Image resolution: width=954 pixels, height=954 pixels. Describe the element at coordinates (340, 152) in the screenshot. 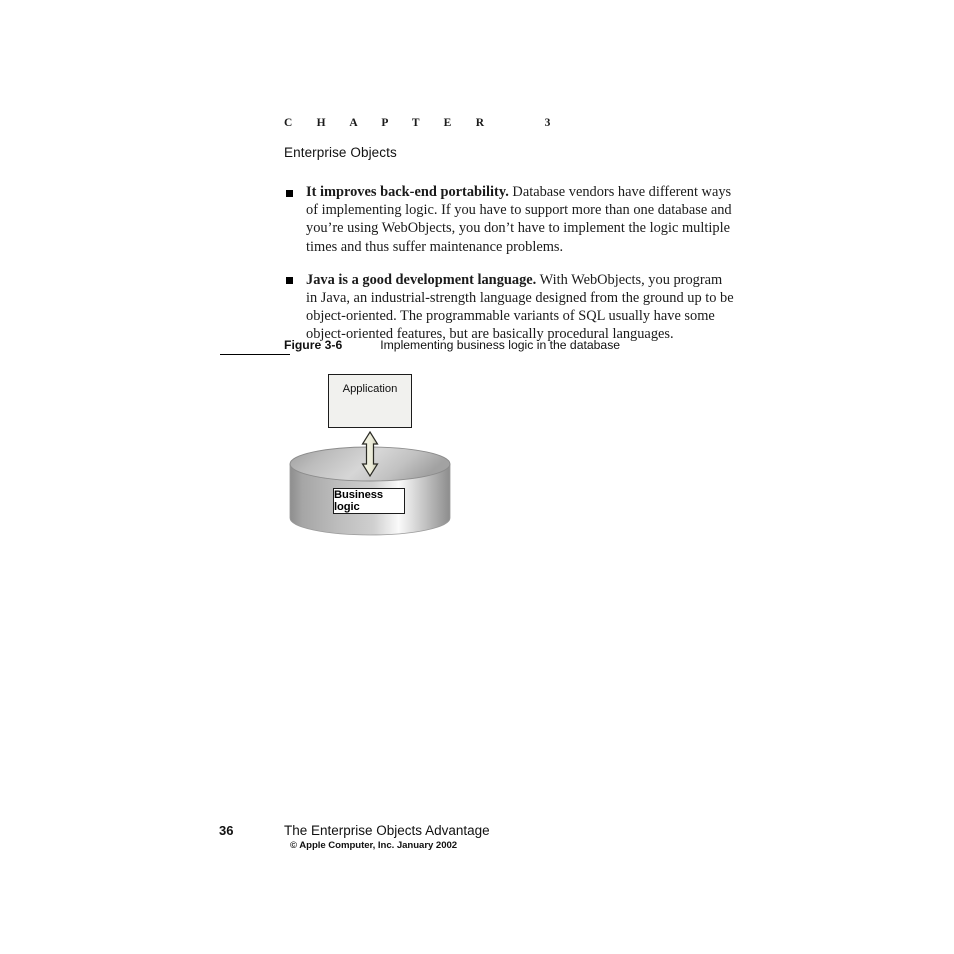

I see `chapter-title: Enterprise Objects` at that location.